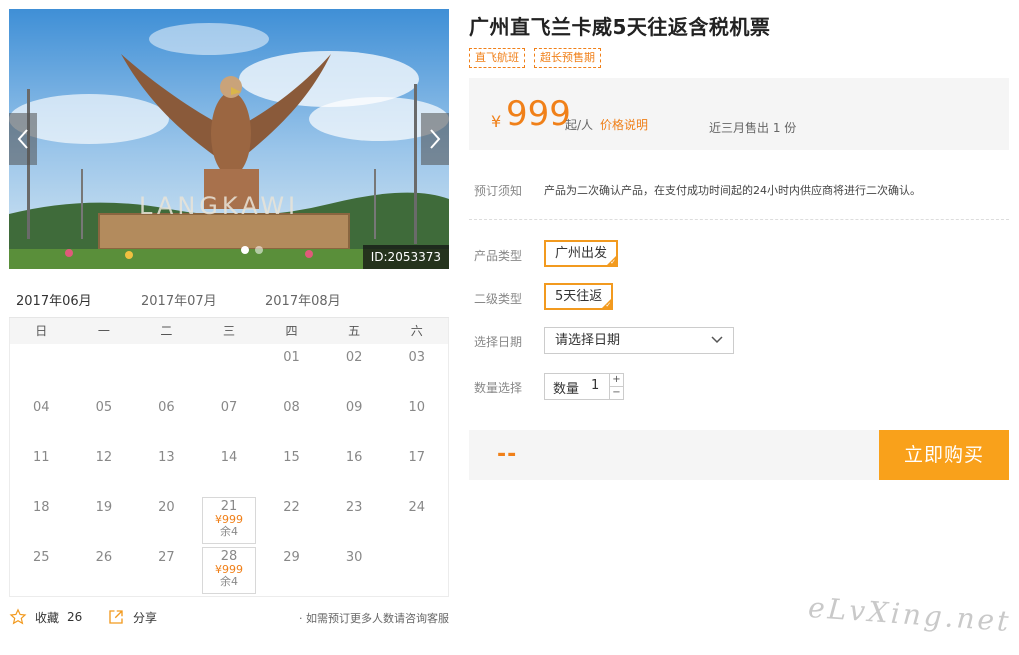 The width and height of the screenshot is (1019, 655). Describe the element at coordinates (291, 331) in the screenshot. I see `weekday-label: 四` at that location.